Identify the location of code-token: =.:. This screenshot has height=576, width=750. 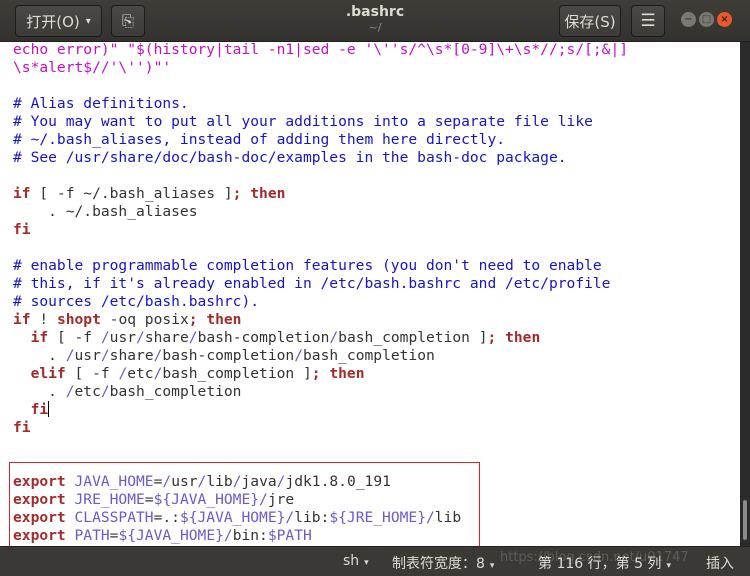
(166, 517).